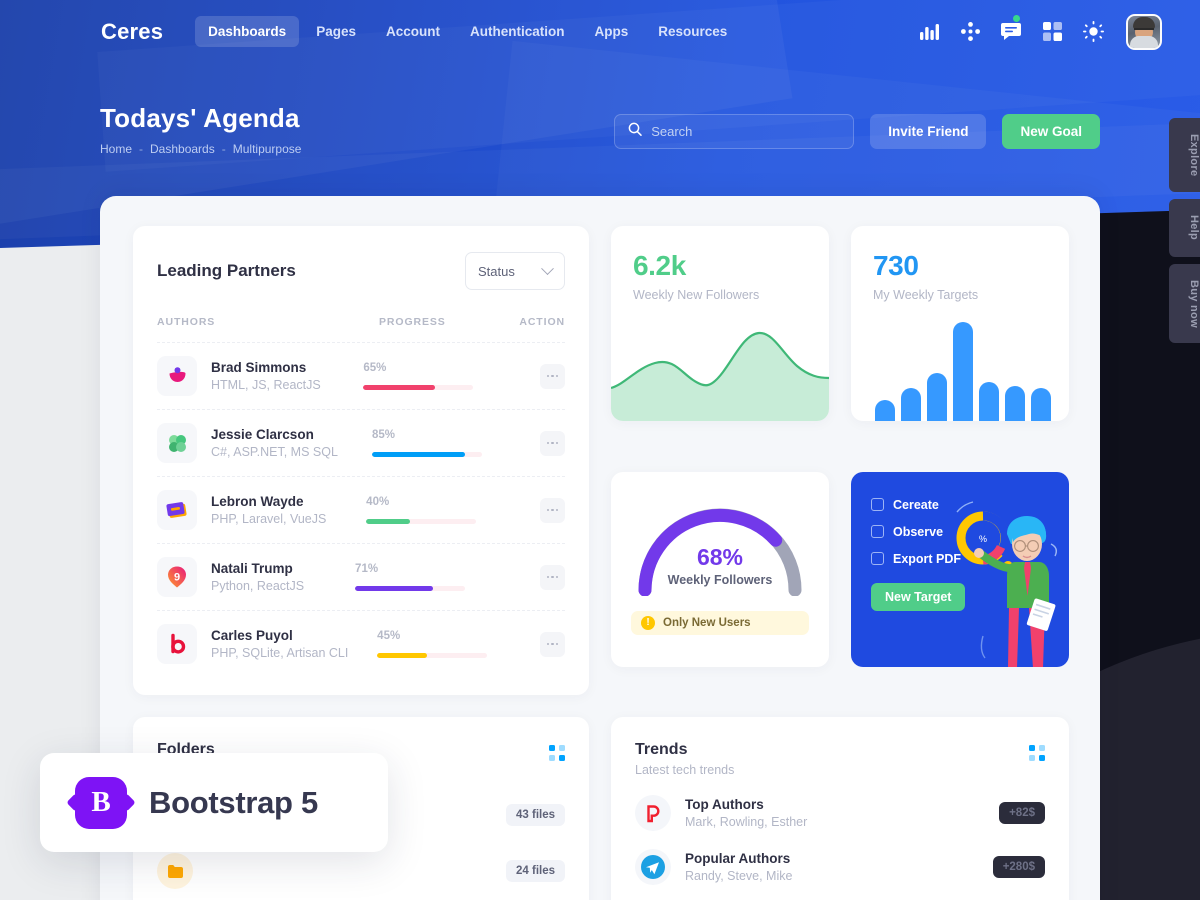 This screenshot has width=1200, height=900. What do you see at coordinates (413, 31) in the screenshot?
I see `nav-link-account: Account` at bounding box center [413, 31].